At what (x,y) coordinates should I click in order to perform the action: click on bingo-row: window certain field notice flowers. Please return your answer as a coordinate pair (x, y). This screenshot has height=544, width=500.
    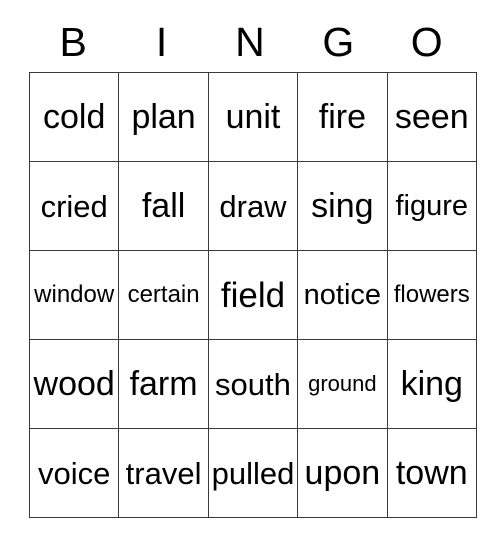
    Looking at the image, I should click on (252, 295).